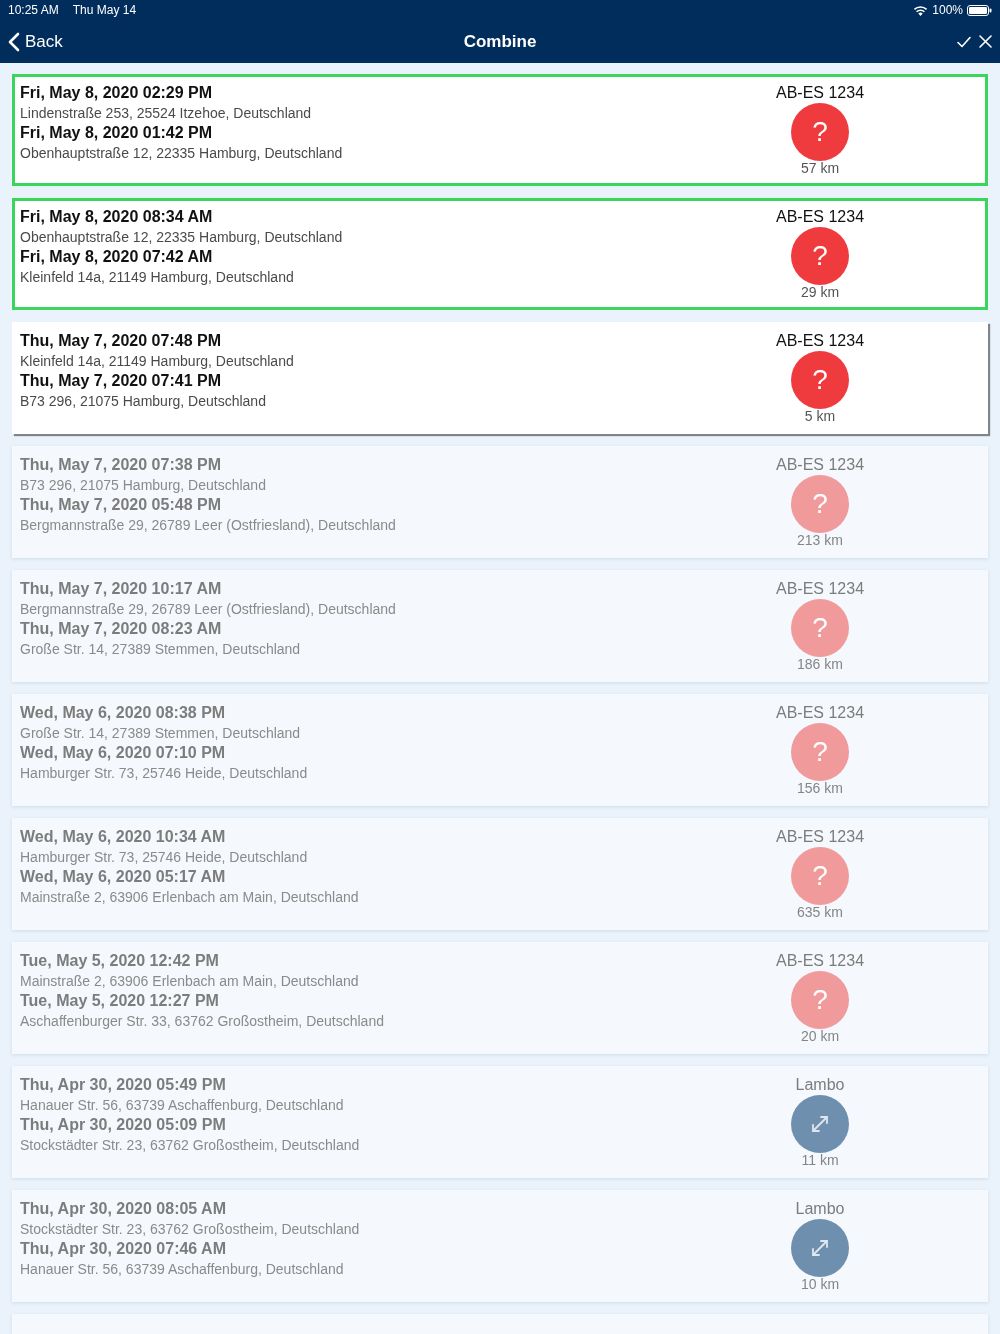  I want to click on status-date: Thu May 14, so click(104, 10).